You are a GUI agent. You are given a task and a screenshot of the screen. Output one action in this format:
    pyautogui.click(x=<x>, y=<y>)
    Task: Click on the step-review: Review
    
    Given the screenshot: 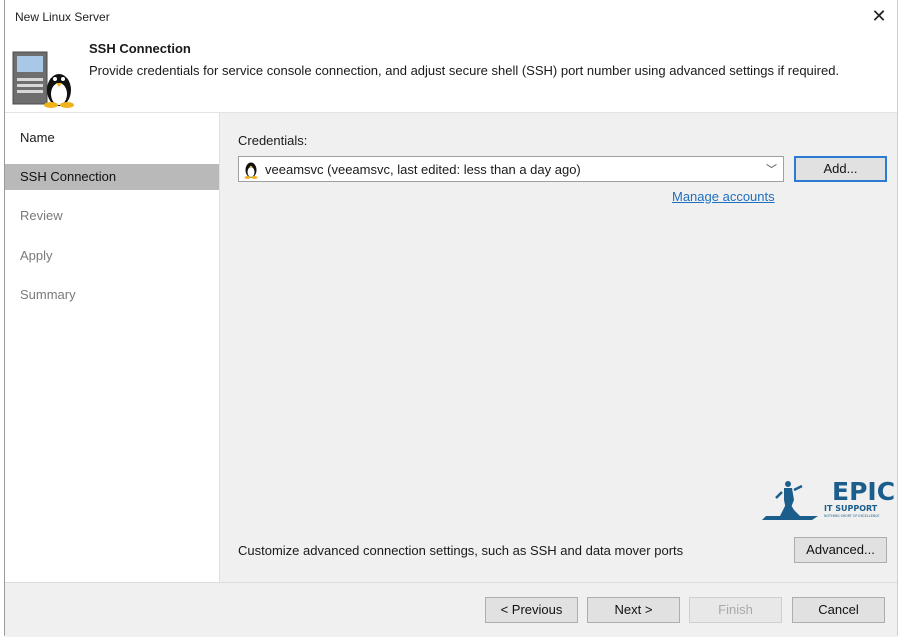 What is the action you would take?
    pyautogui.click(x=41, y=215)
    